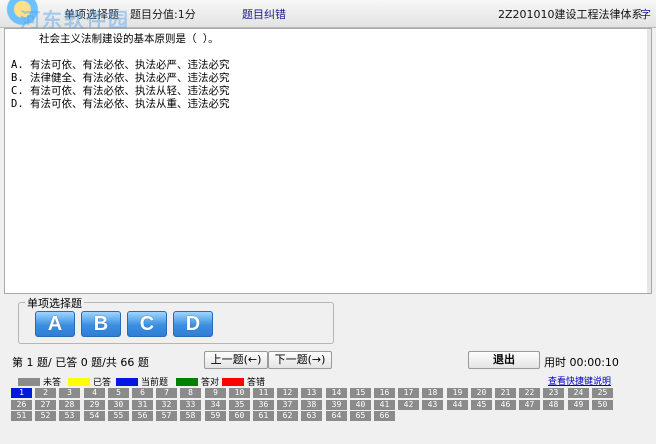  I want to click on question-number-17: 17, so click(408, 393).